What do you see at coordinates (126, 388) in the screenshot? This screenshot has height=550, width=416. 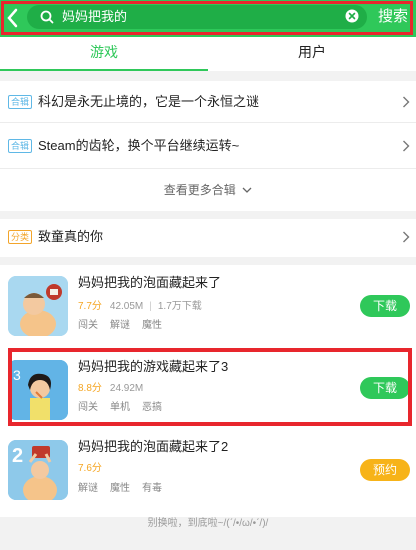 I see `game-size: 24.92M` at bounding box center [126, 388].